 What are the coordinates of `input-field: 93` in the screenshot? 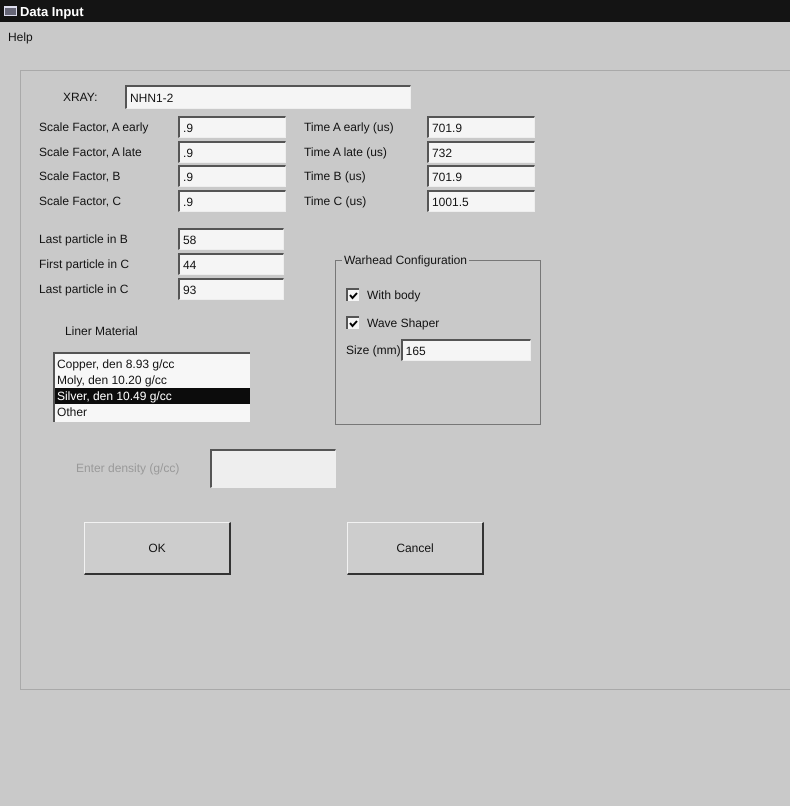 It's located at (231, 289).